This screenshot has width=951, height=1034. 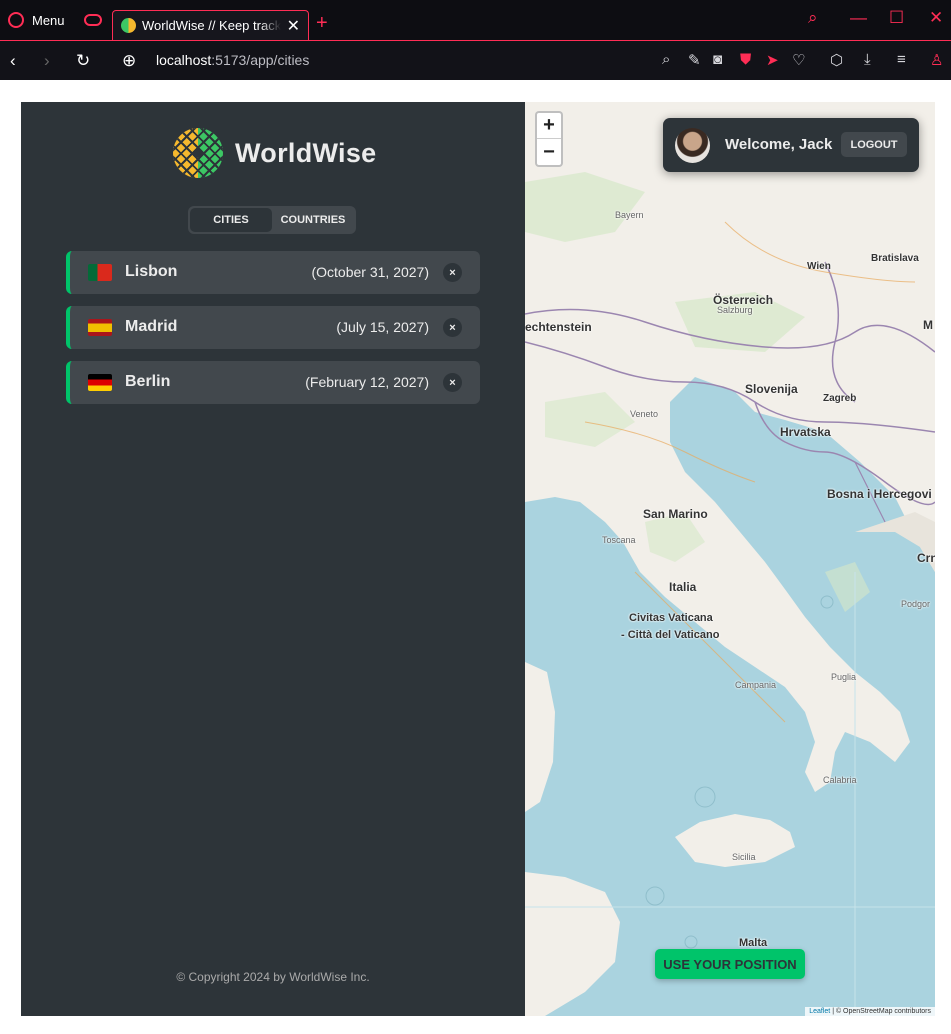 I want to click on zoom-control: + −, so click(x=549, y=139).